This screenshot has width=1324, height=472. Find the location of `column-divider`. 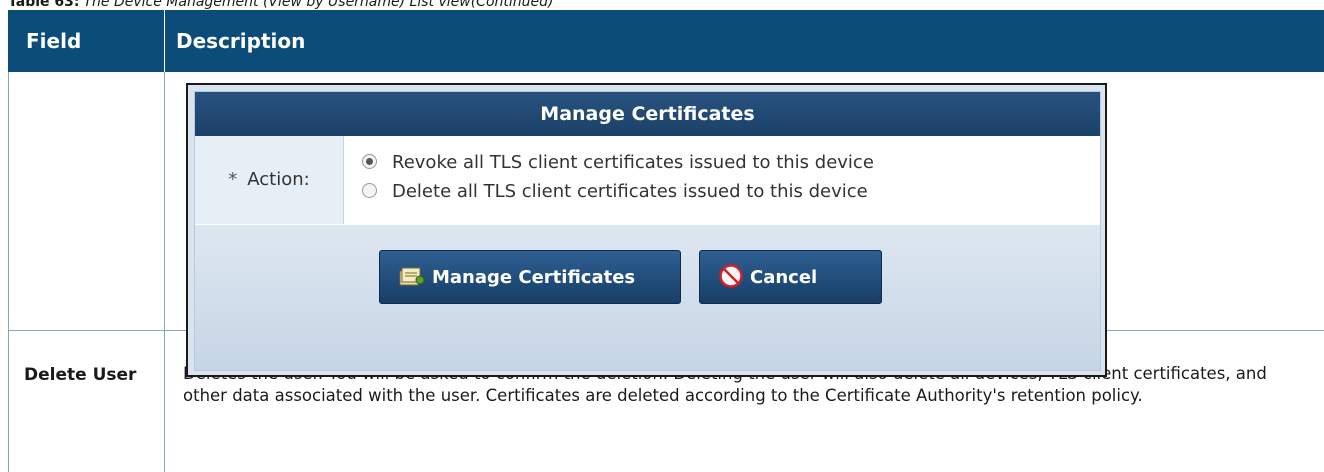

column-divider is located at coordinates (164, 272).